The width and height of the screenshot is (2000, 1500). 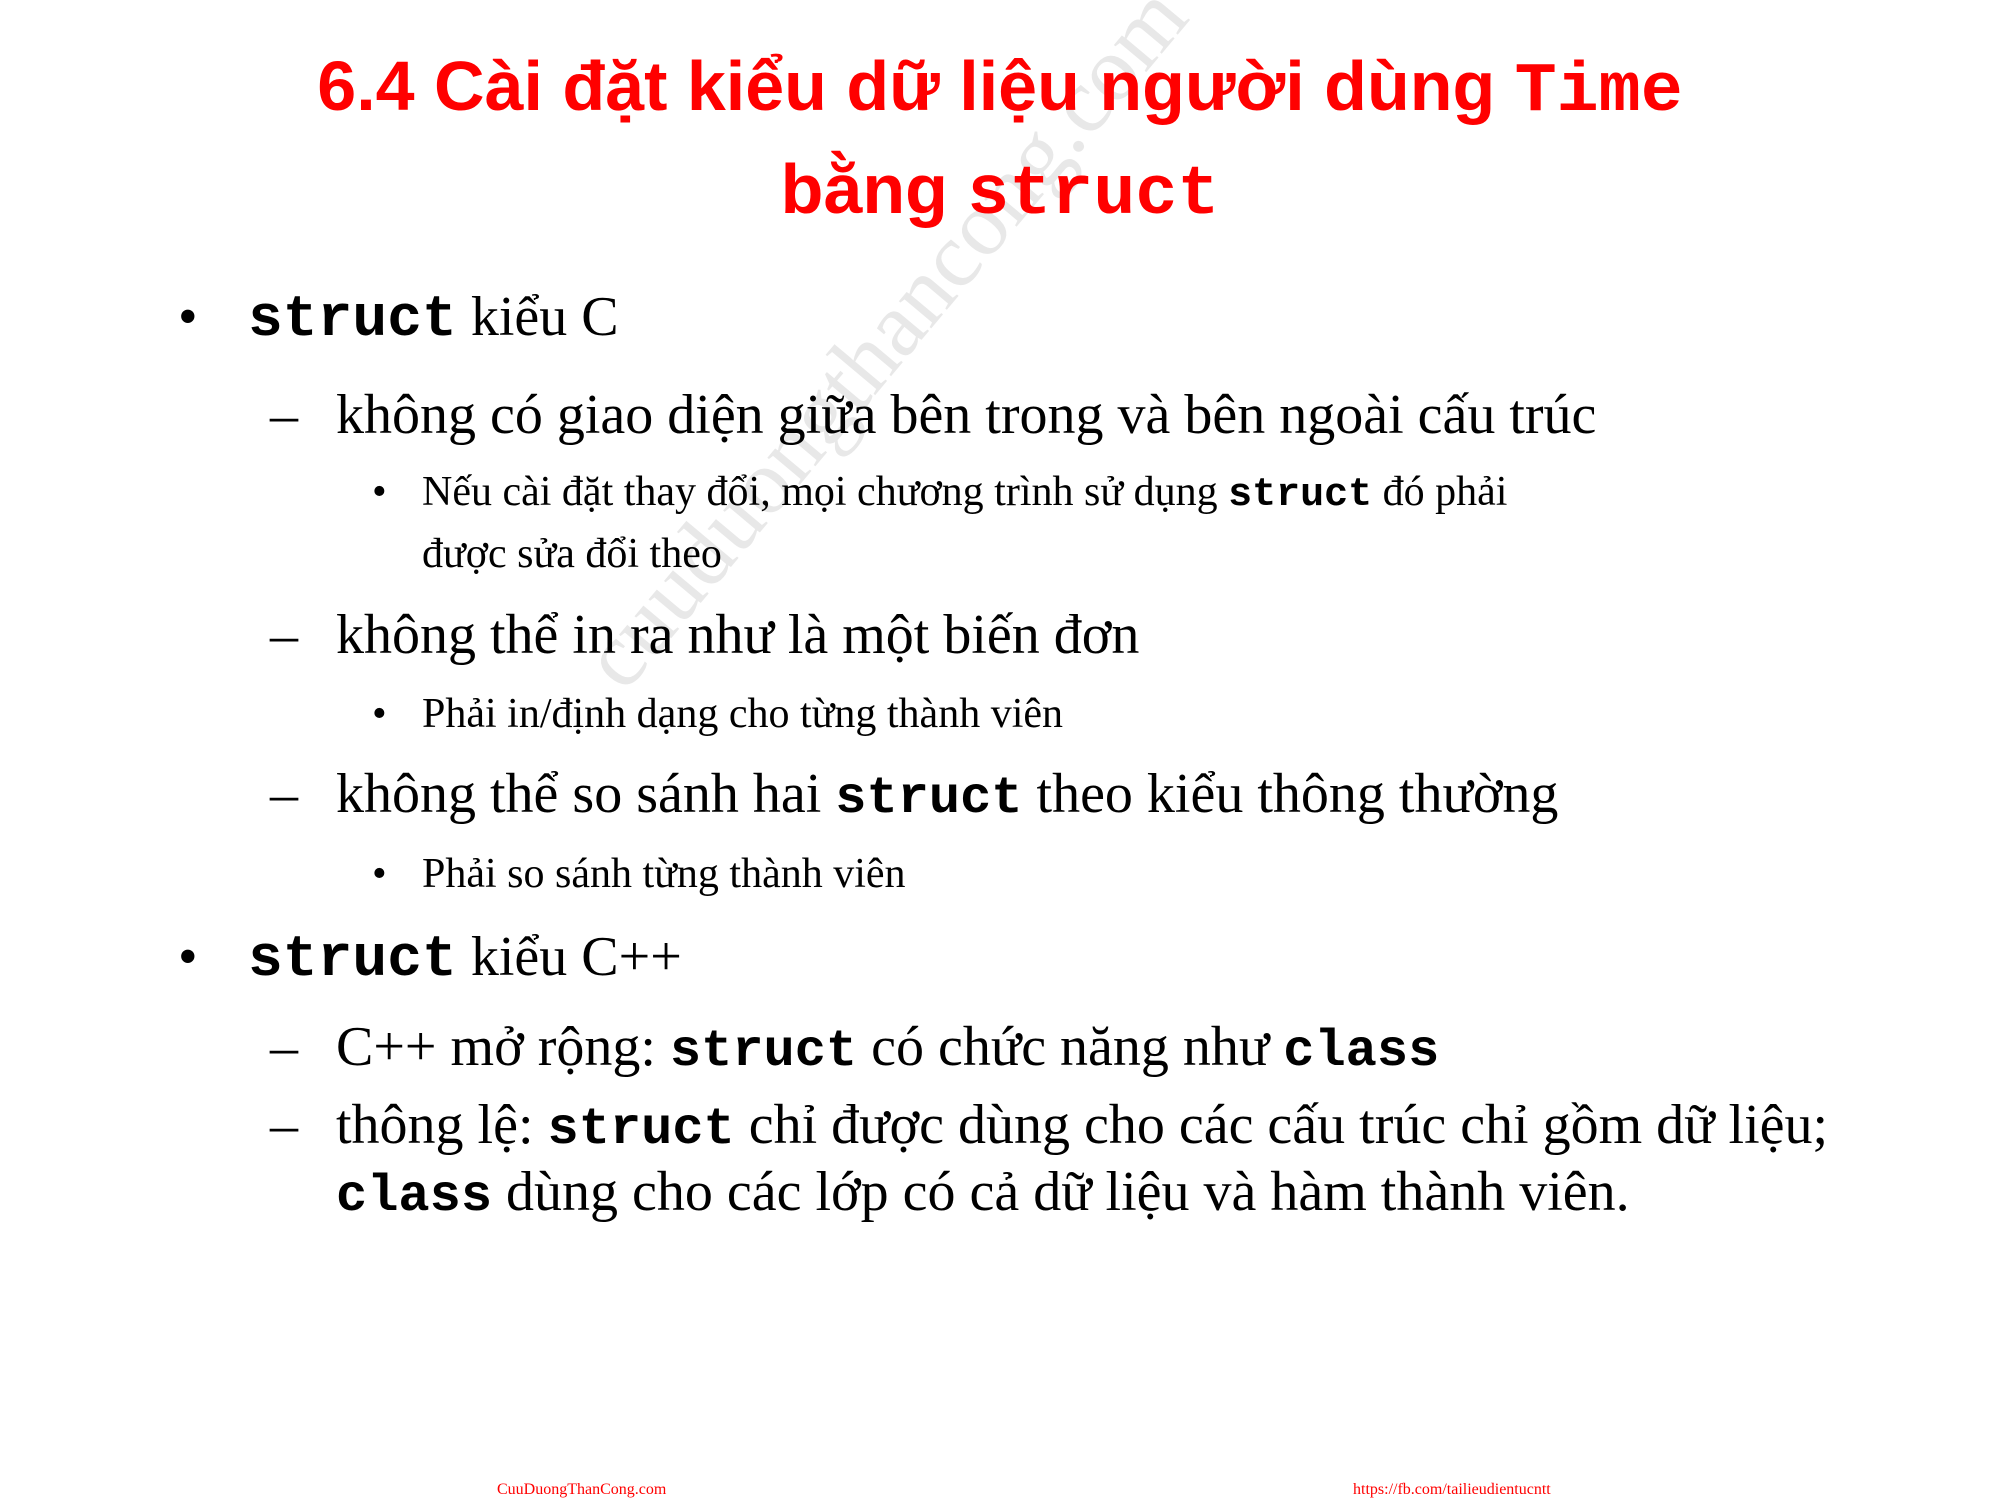 What do you see at coordinates (442, 1125) in the screenshot?
I see `text: thông lệ:` at bounding box center [442, 1125].